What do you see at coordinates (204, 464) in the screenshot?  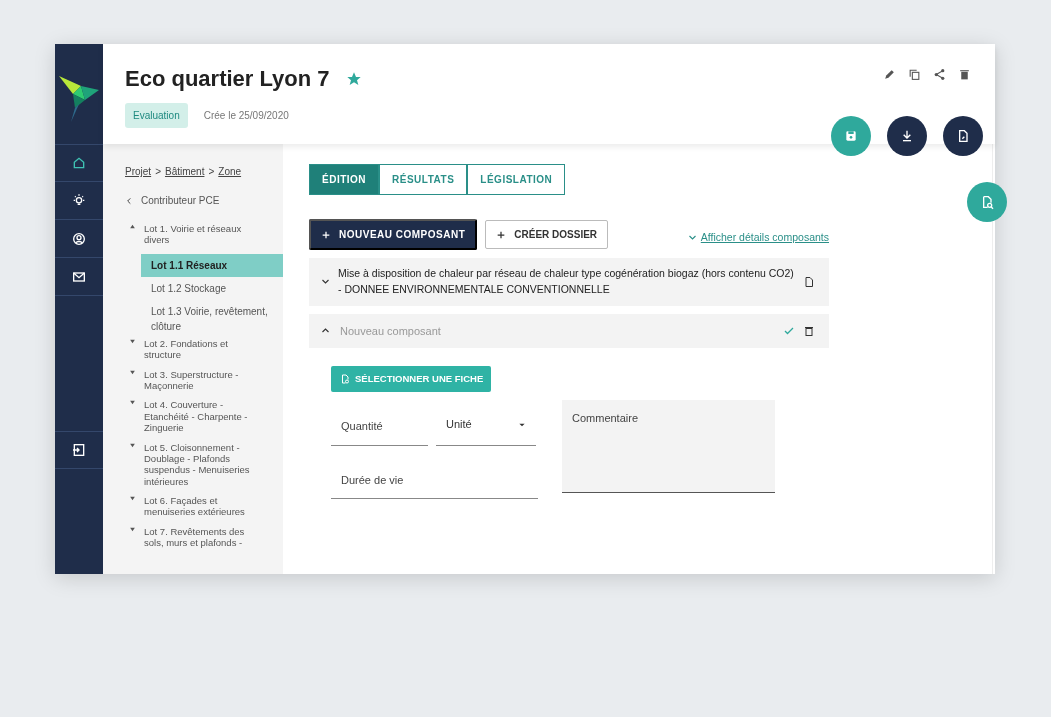 I see `tree-item: Lot 5. Cloisonnement - Doublage - Plafonds suspendus - Menuiseries intérieures` at bounding box center [204, 464].